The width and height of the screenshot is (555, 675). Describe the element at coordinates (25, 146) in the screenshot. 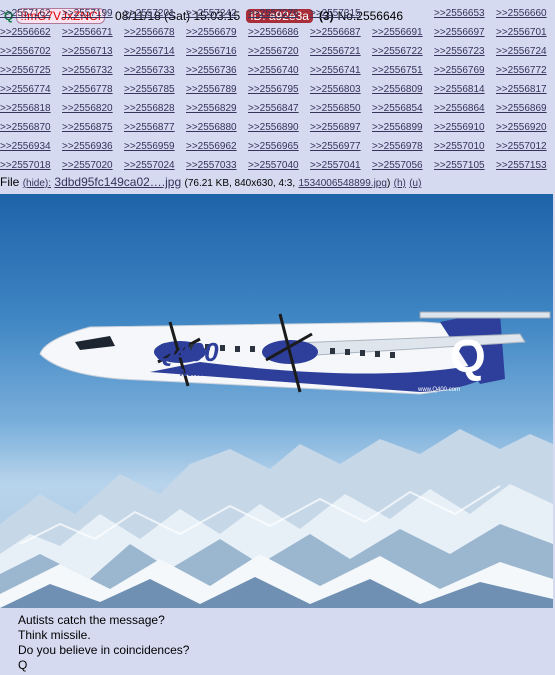

I see `backlink: >>2556934` at that location.